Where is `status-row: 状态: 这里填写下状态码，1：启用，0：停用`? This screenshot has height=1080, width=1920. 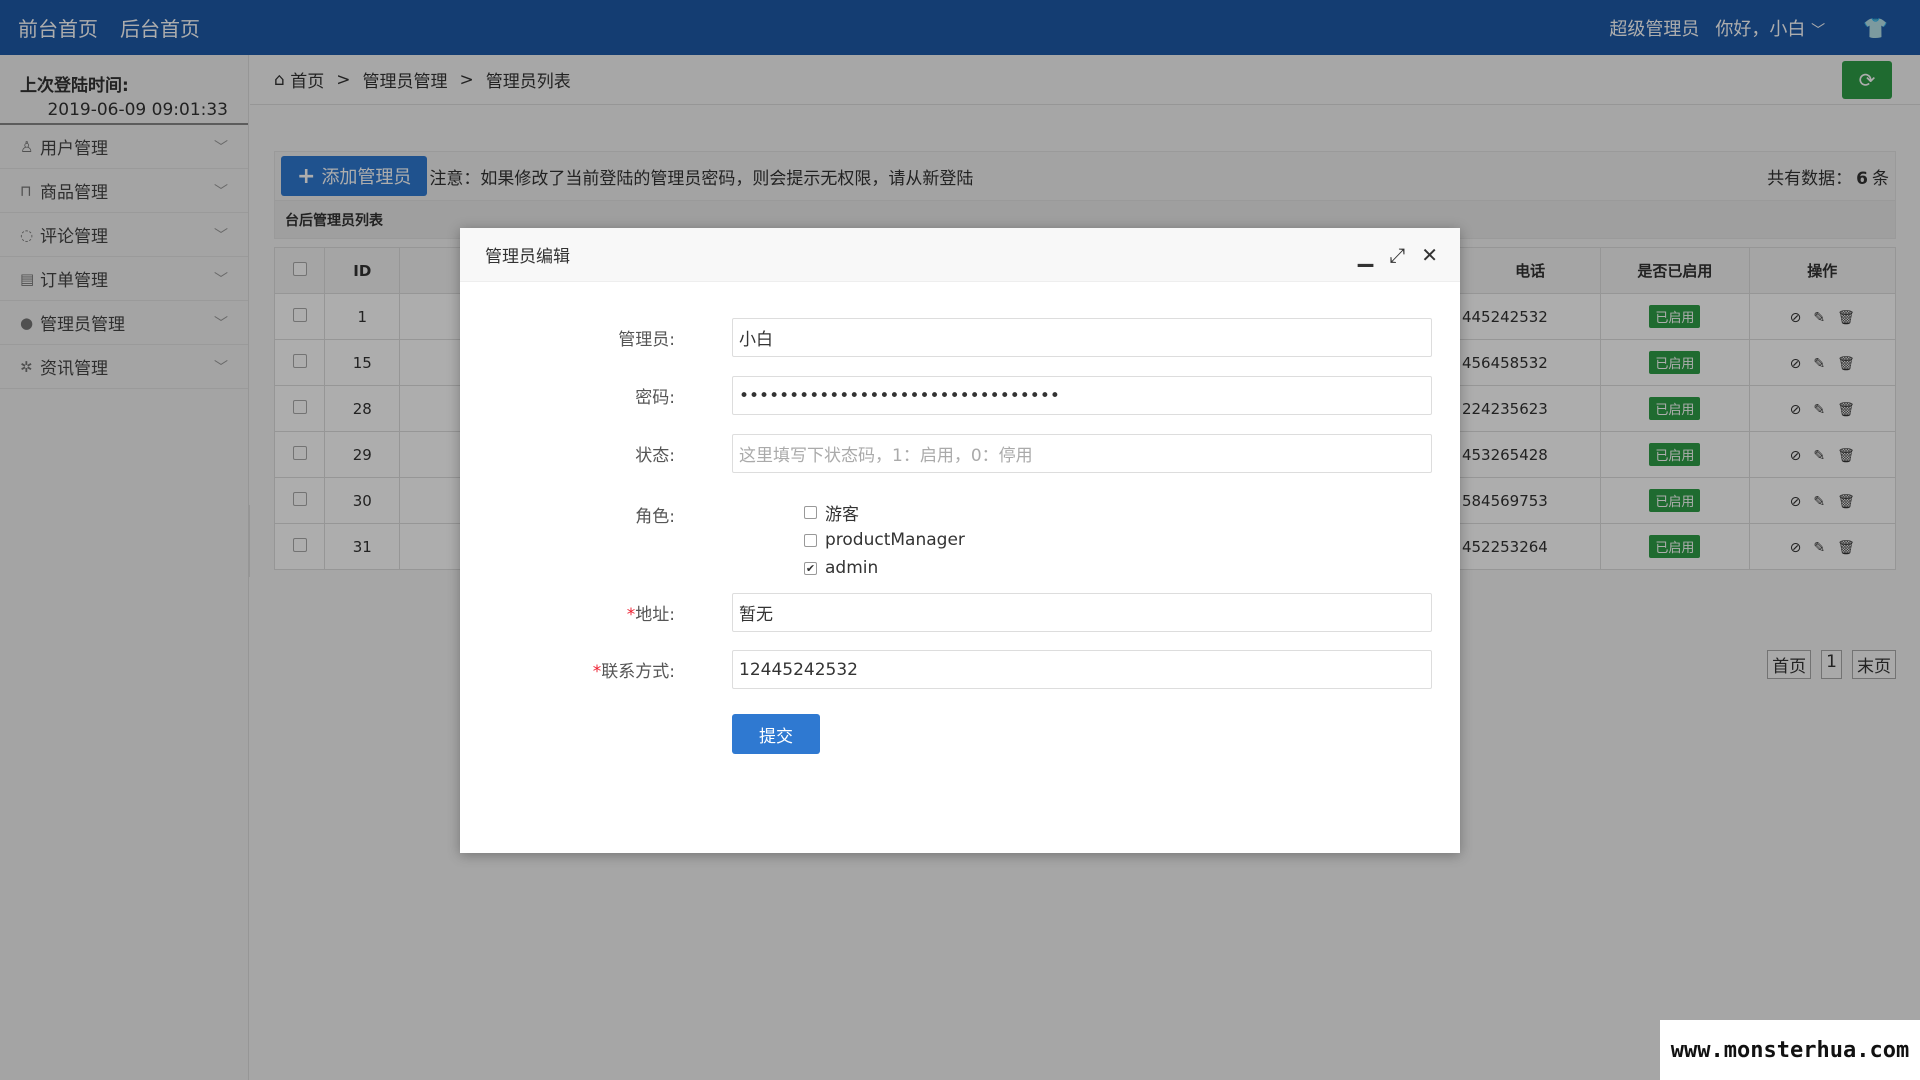 status-row: 状态: 这里填写下状态码，1：启用，0：停用 is located at coordinates (960, 453).